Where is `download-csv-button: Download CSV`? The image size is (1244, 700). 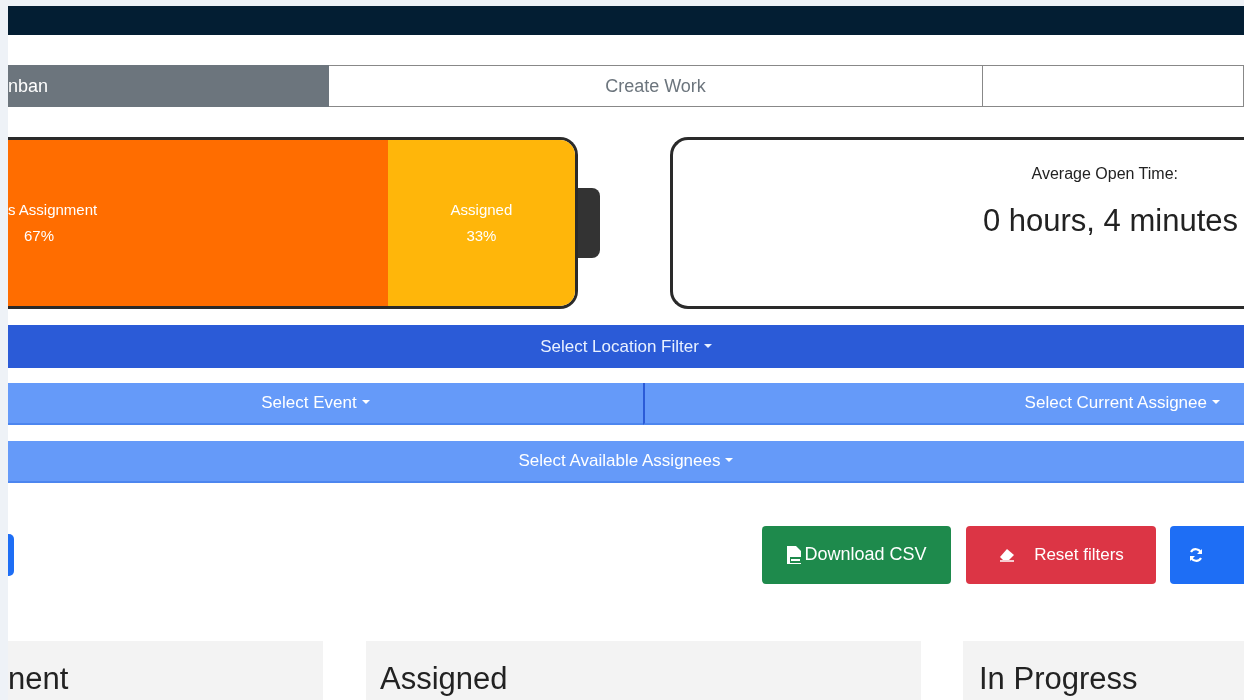 download-csv-button: Download CSV is located at coordinates (856, 554).